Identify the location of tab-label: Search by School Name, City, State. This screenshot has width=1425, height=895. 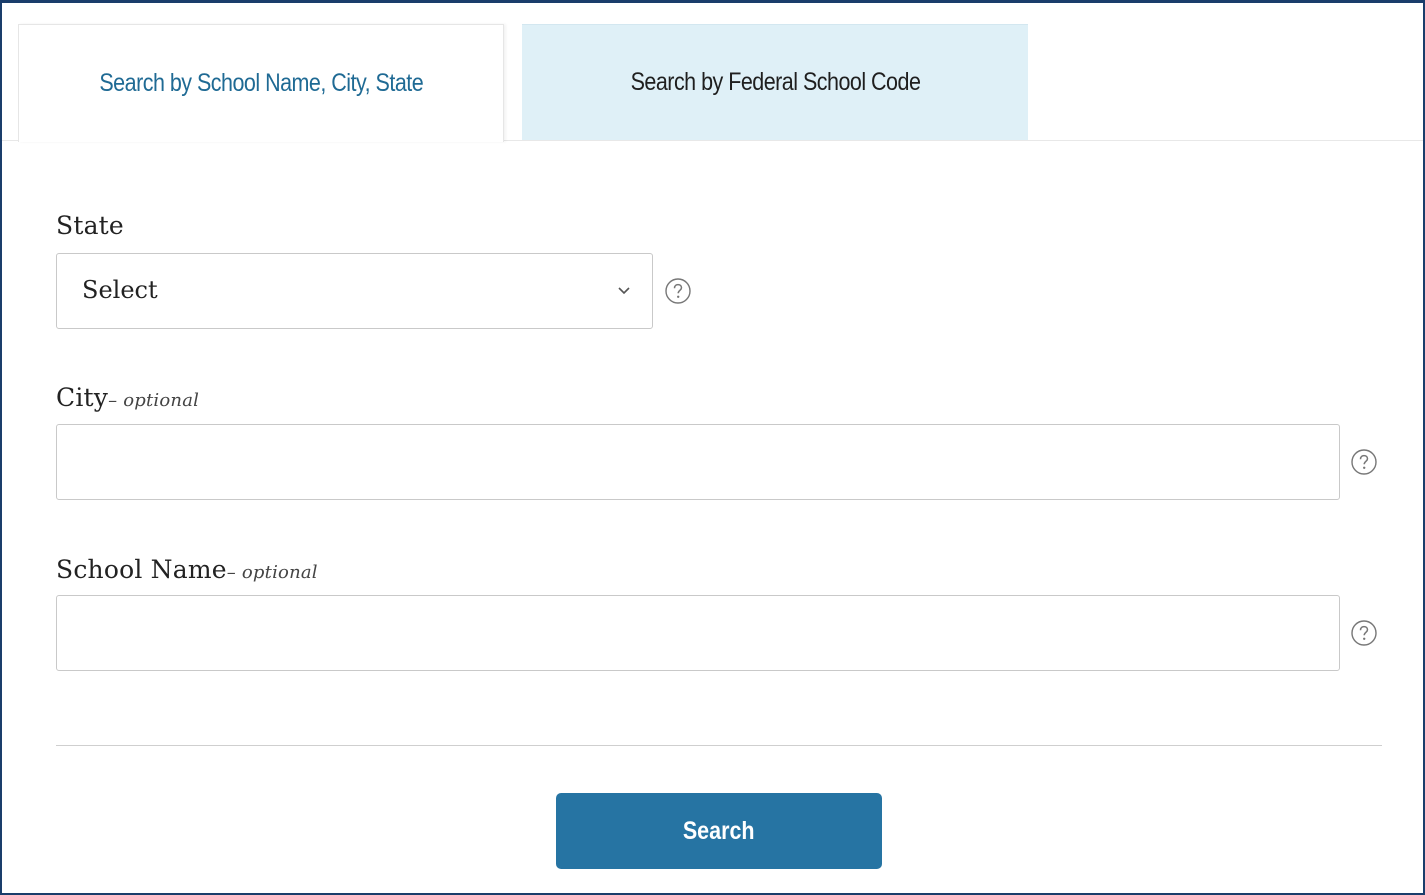
(261, 83).